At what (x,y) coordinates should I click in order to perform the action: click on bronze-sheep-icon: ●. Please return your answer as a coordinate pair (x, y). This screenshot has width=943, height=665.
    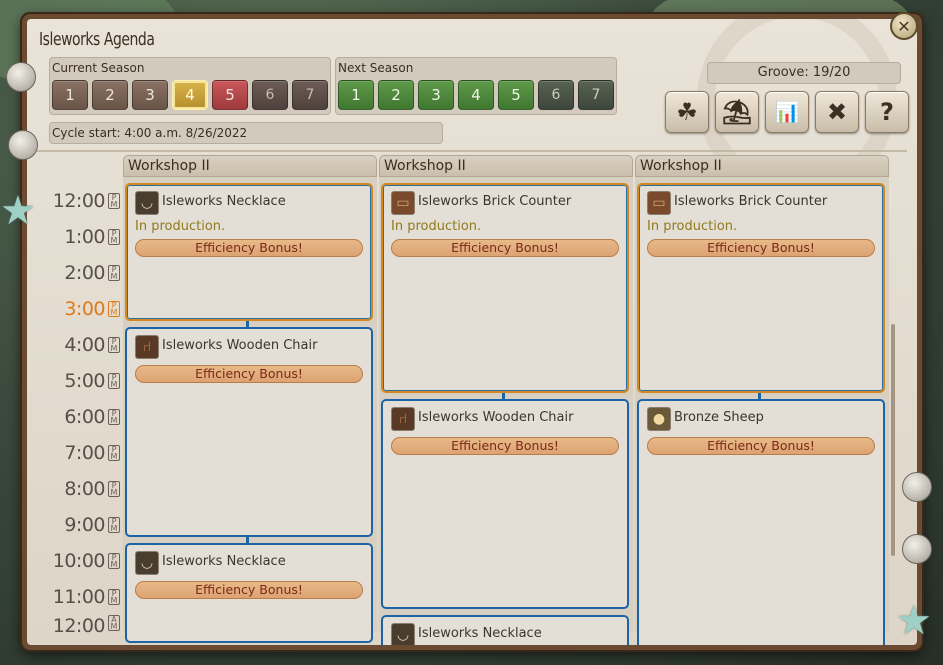
    Looking at the image, I should click on (659, 419).